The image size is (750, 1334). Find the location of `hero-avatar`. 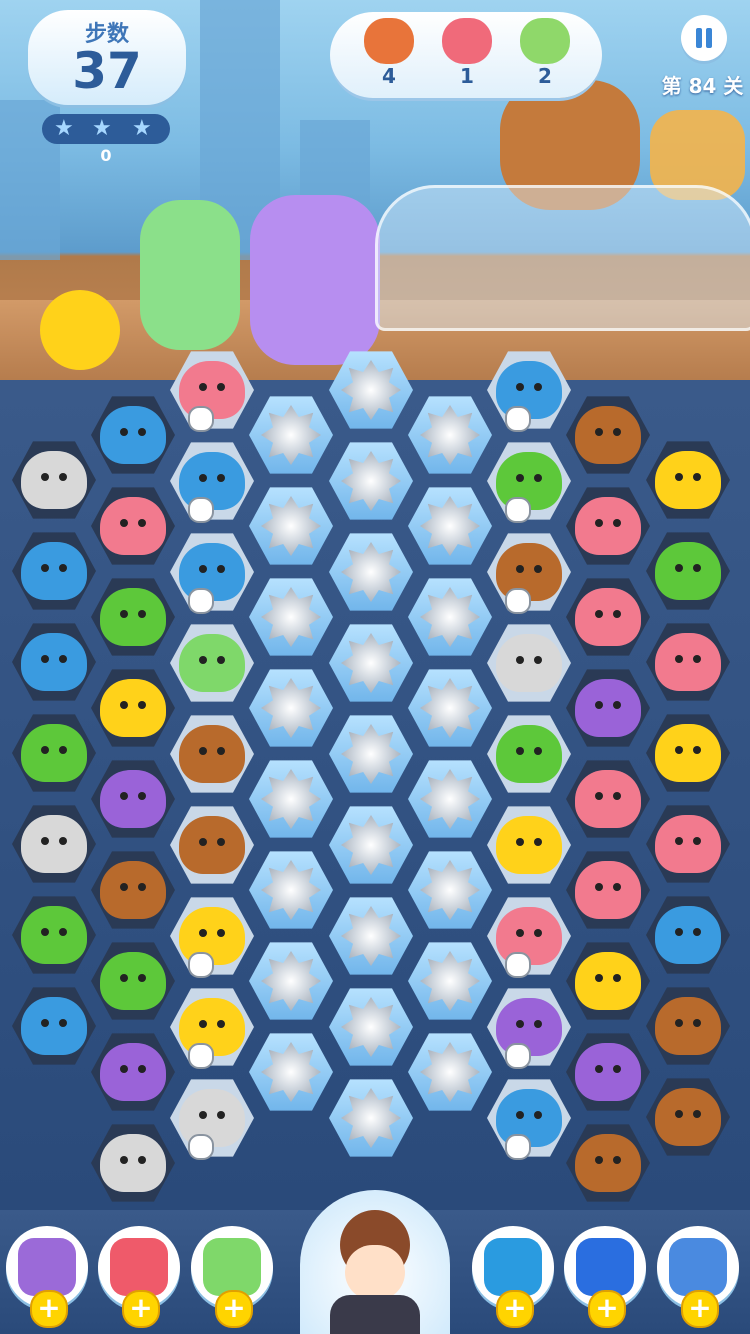

hero-avatar is located at coordinates (375, 1262).